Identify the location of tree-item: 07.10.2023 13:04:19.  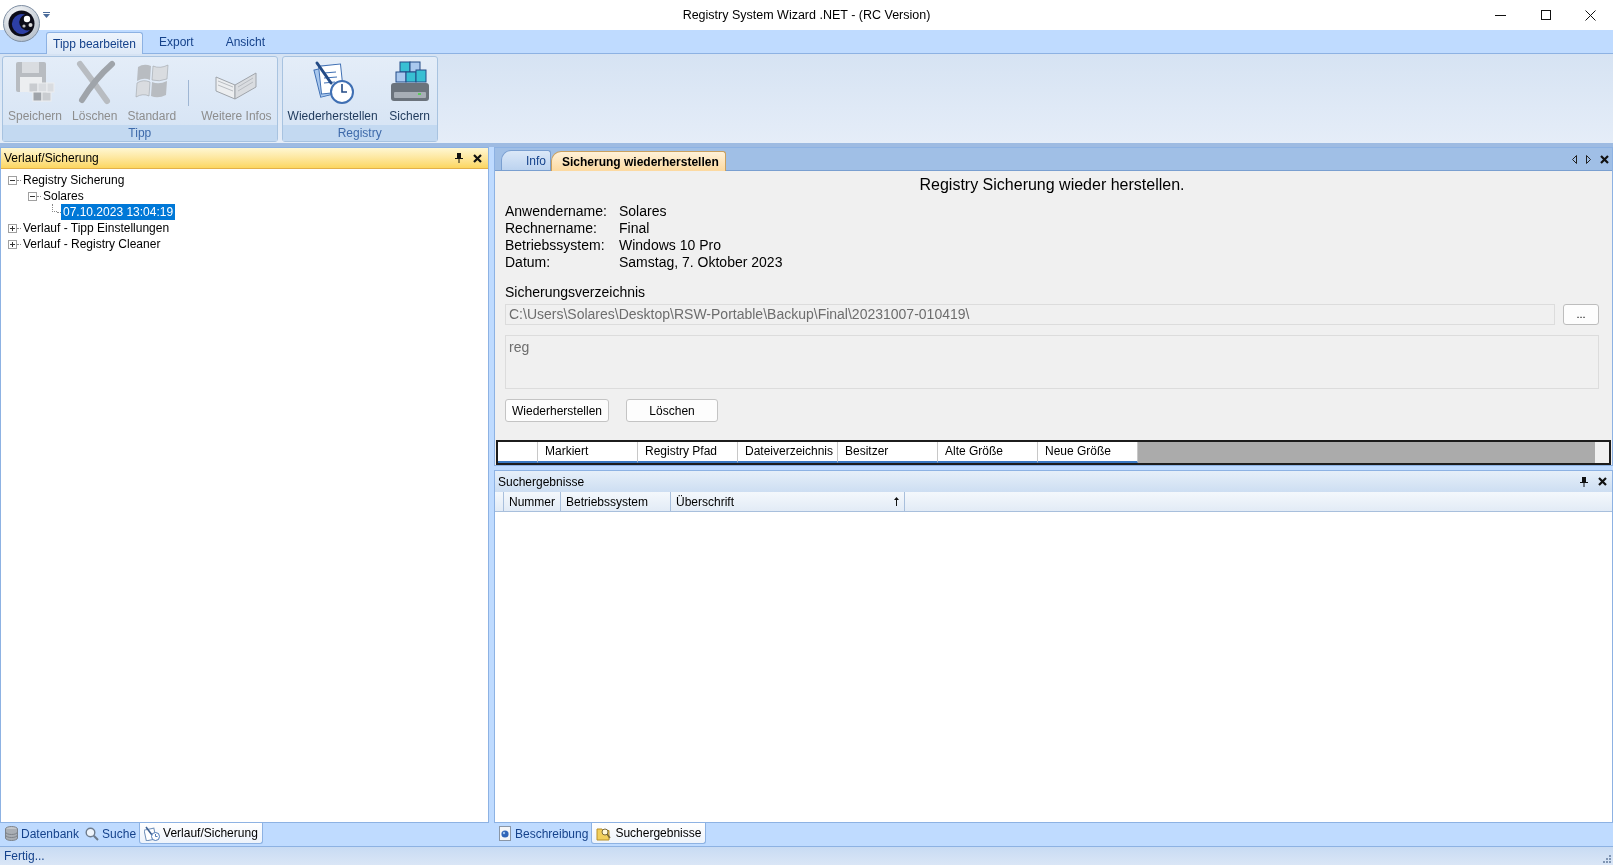
(118, 212).